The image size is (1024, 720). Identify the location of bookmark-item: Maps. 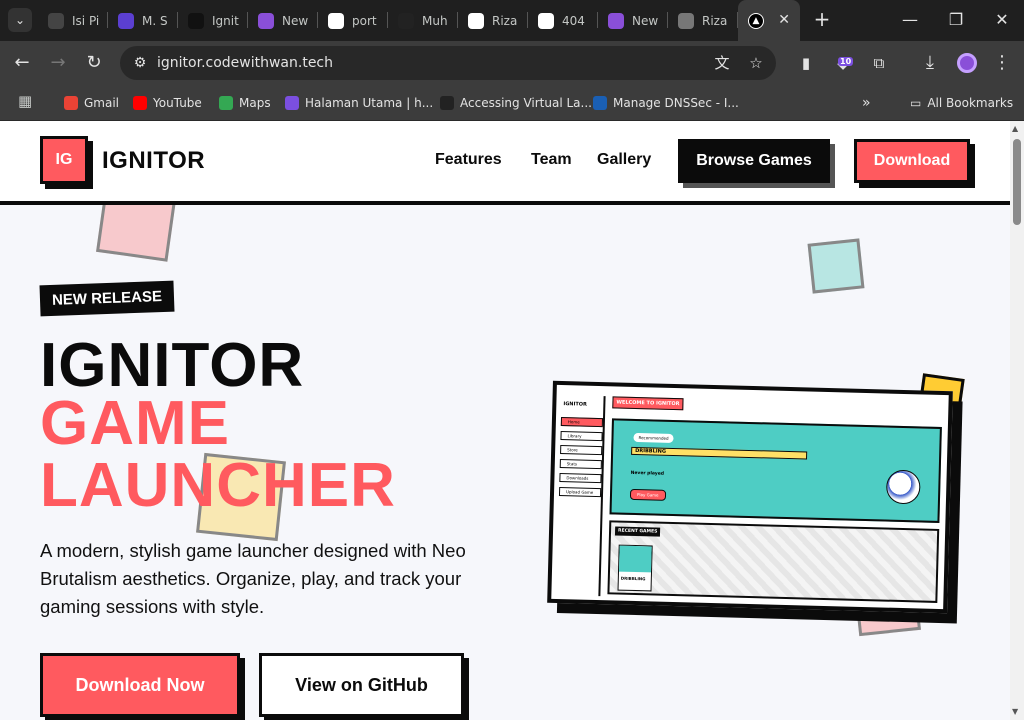
(245, 103).